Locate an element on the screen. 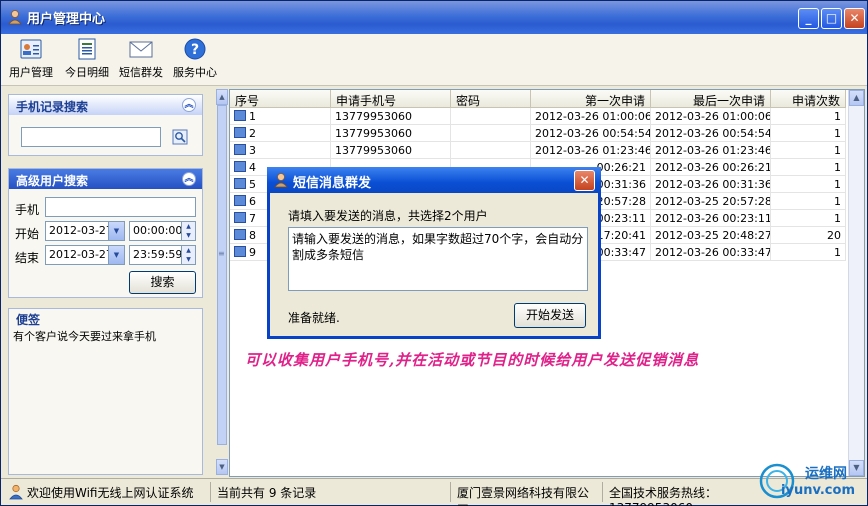 The image size is (868, 506). dialog-status: 准备就绪. is located at coordinates (314, 318).